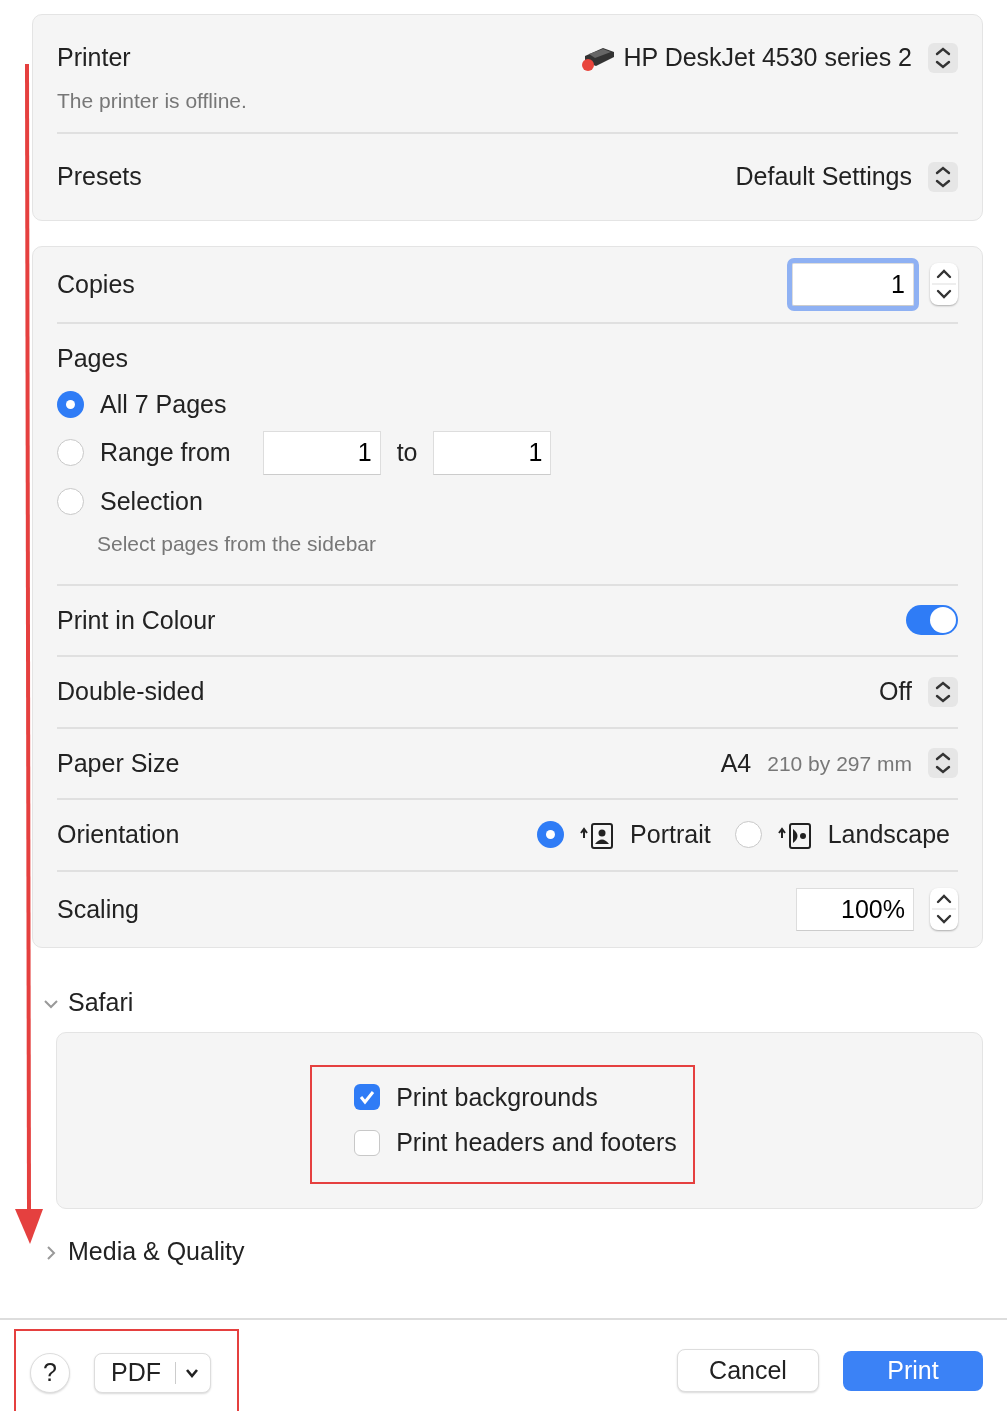  What do you see at coordinates (118, 834) in the screenshot?
I see `setting-label: Orientation` at bounding box center [118, 834].